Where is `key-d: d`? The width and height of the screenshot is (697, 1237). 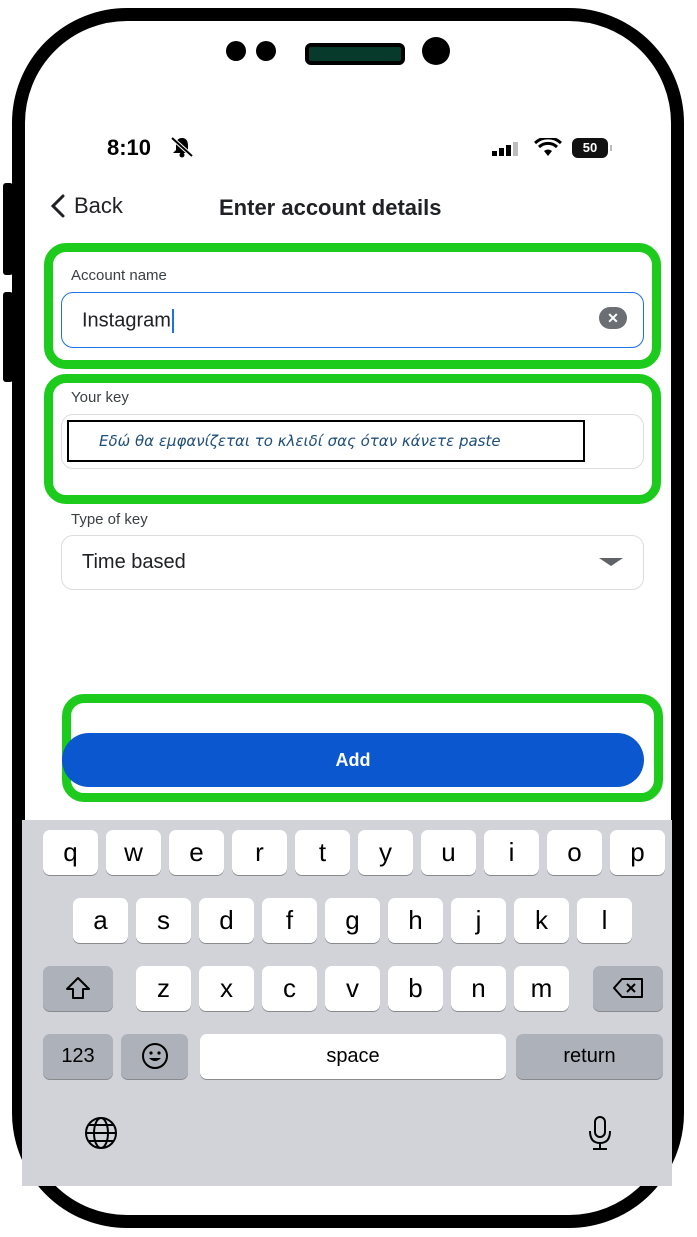 key-d: d is located at coordinates (226, 920).